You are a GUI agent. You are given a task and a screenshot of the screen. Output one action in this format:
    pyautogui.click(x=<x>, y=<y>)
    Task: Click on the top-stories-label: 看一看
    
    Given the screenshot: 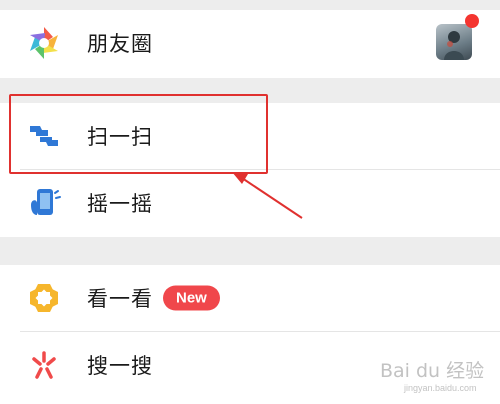 What is the action you would take?
    pyautogui.click(x=120, y=299)
    